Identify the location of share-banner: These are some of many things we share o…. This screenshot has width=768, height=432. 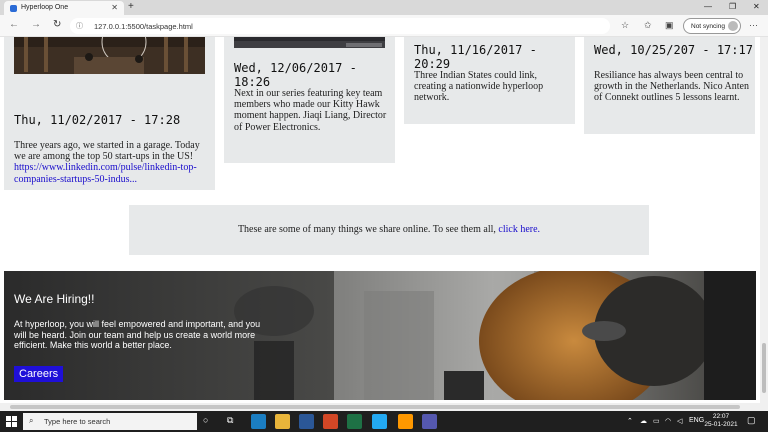
(389, 230).